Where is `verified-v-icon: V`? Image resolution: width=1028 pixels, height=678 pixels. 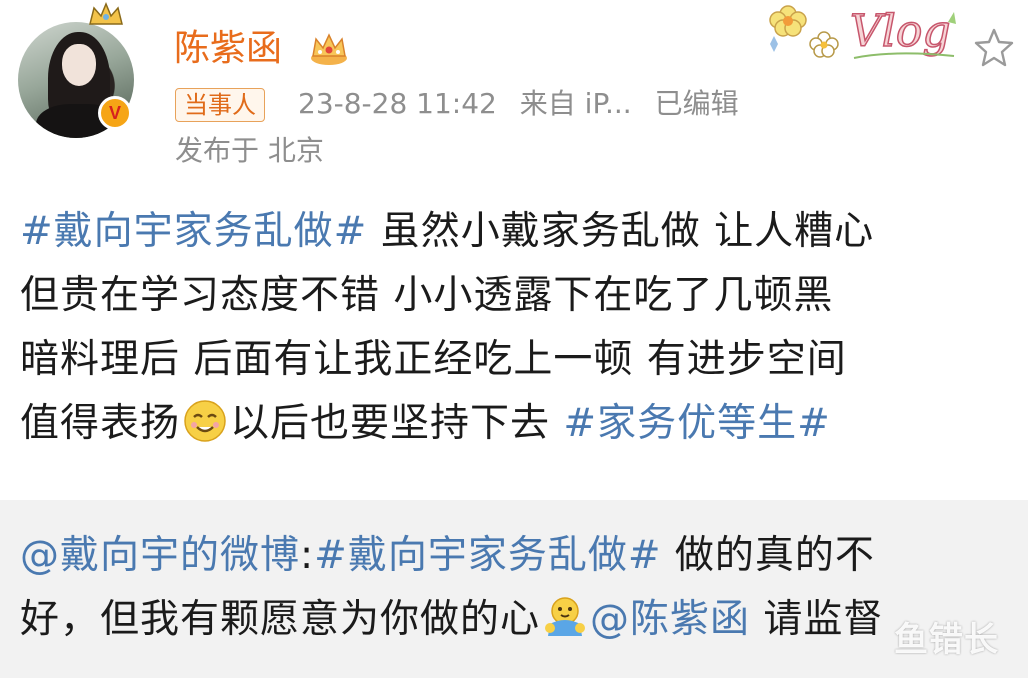 verified-v-icon: V is located at coordinates (115, 113).